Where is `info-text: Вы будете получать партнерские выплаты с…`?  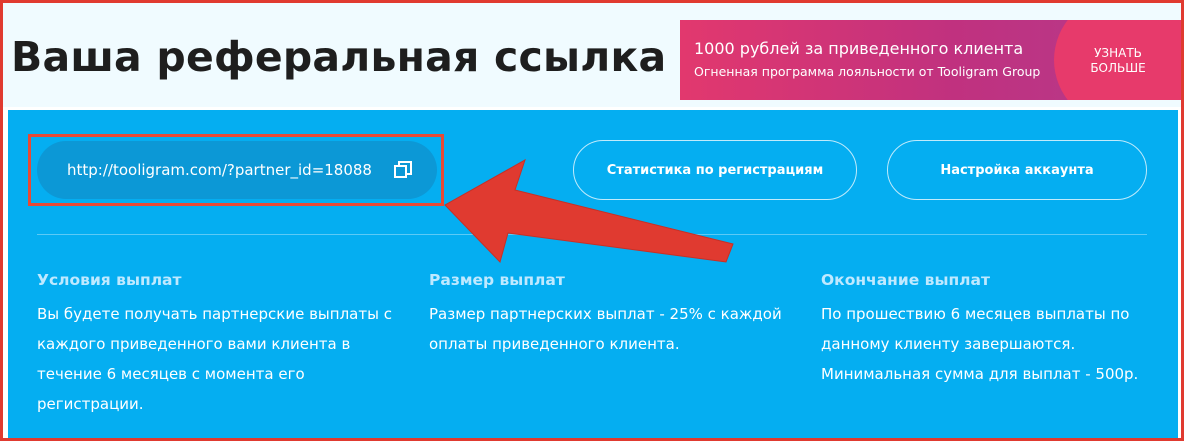 info-text: Вы будете получать партнерские выплаты с… is located at coordinates (214, 359).